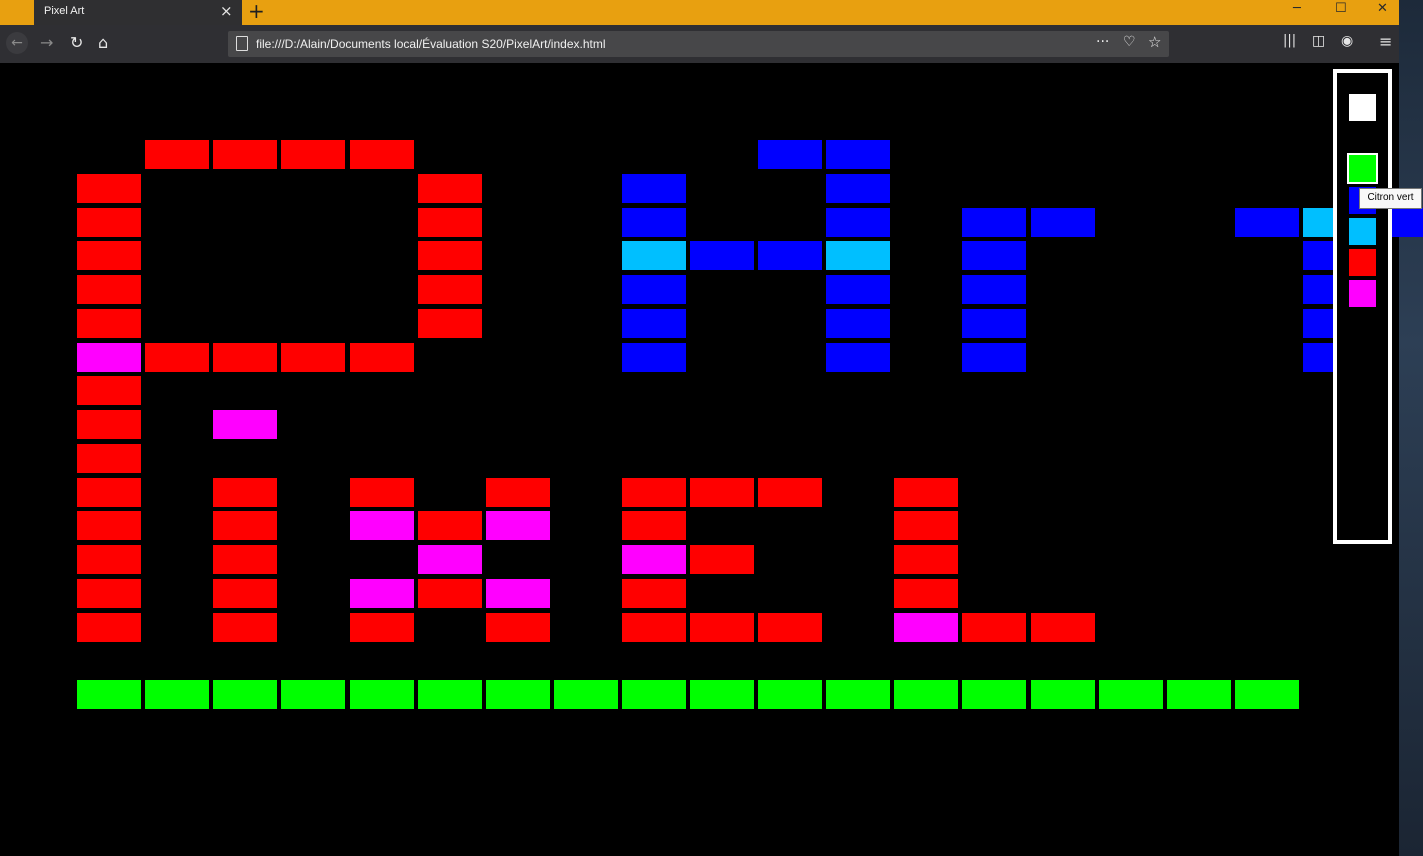 The image size is (1423, 856). I want to click on tab-pixel-art: Pixel Art ×, so click(138, 12).